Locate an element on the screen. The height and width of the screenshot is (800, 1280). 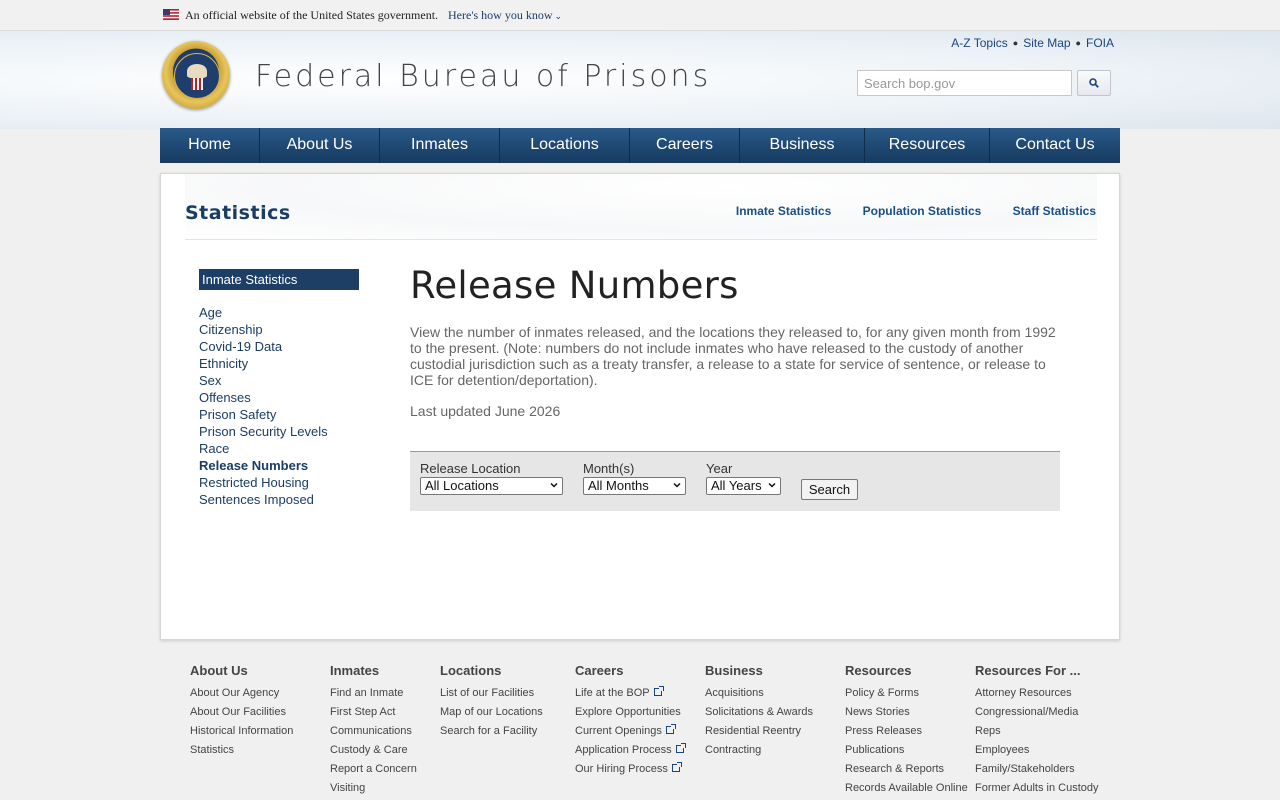
footer-heading: Inmates is located at coordinates (373, 670).